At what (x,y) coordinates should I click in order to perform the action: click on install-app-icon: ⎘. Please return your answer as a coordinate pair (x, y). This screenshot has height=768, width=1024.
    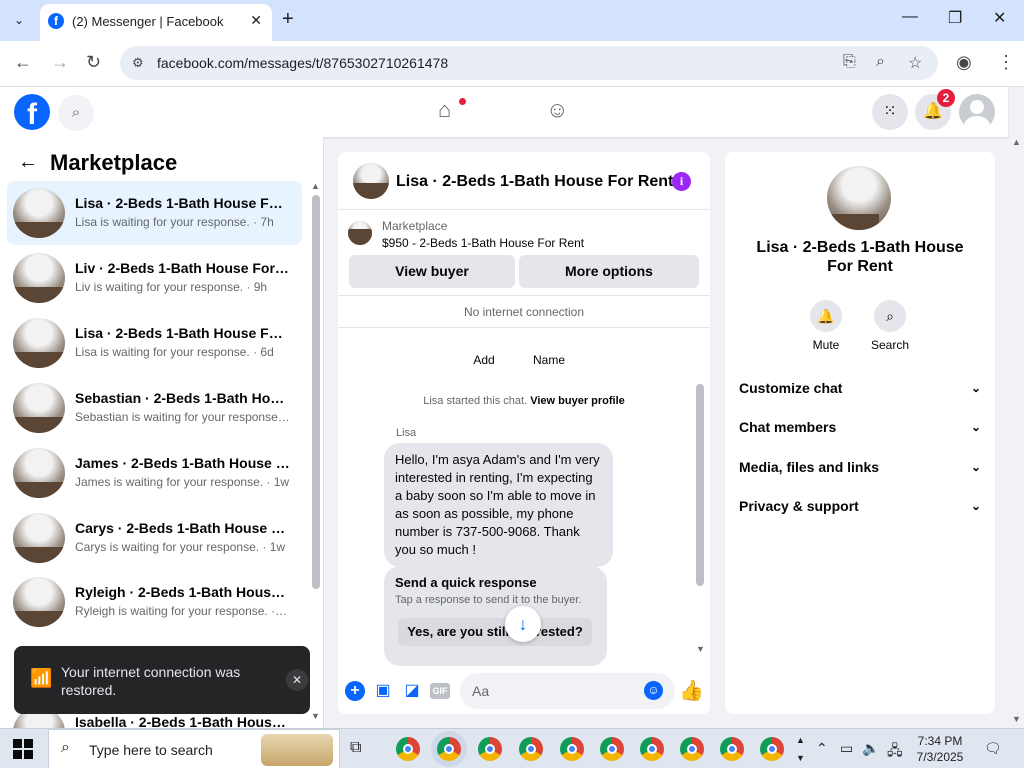
    Looking at the image, I should click on (849, 62).